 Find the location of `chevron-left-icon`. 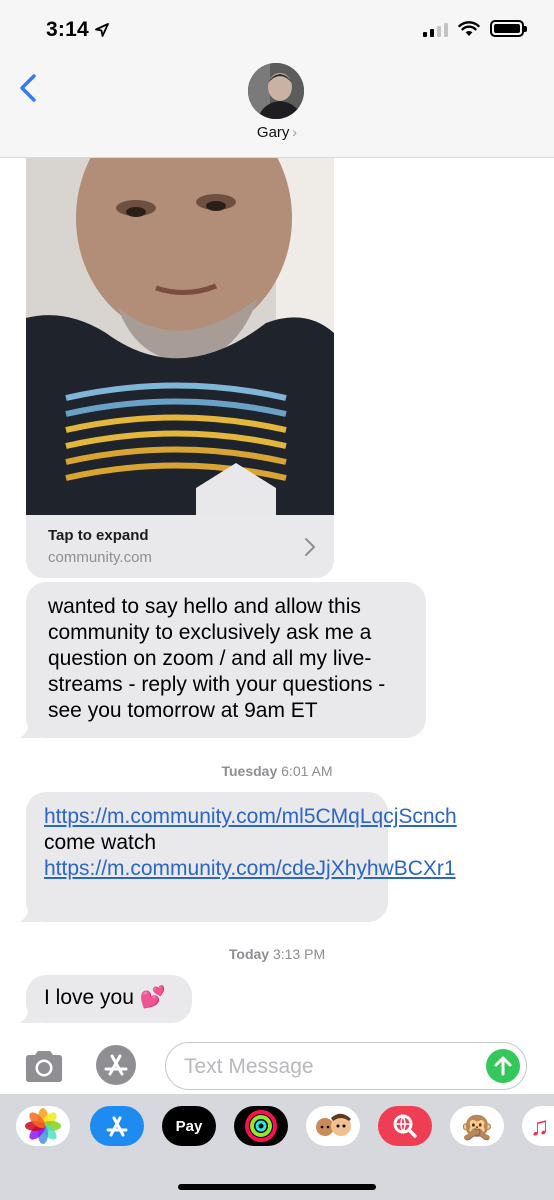

chevron-left-icon is located at coordinates (29, 88).